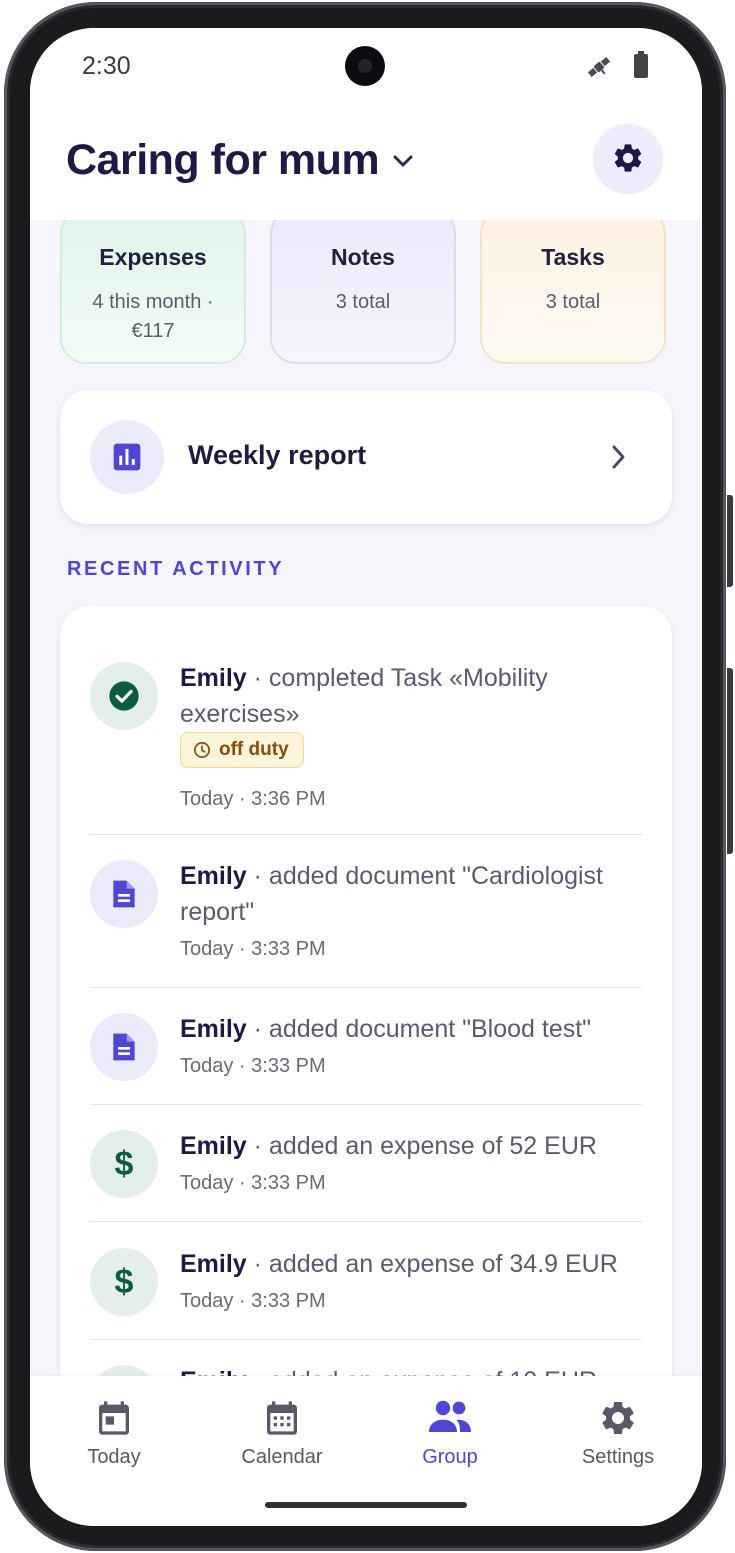 The width and height of the screenshot is (735, 1553). What do you see at coordinates (277, 455) in the screenshot?
I see `weekly-report-label: Weekly report` at bounding box center [277, 455].